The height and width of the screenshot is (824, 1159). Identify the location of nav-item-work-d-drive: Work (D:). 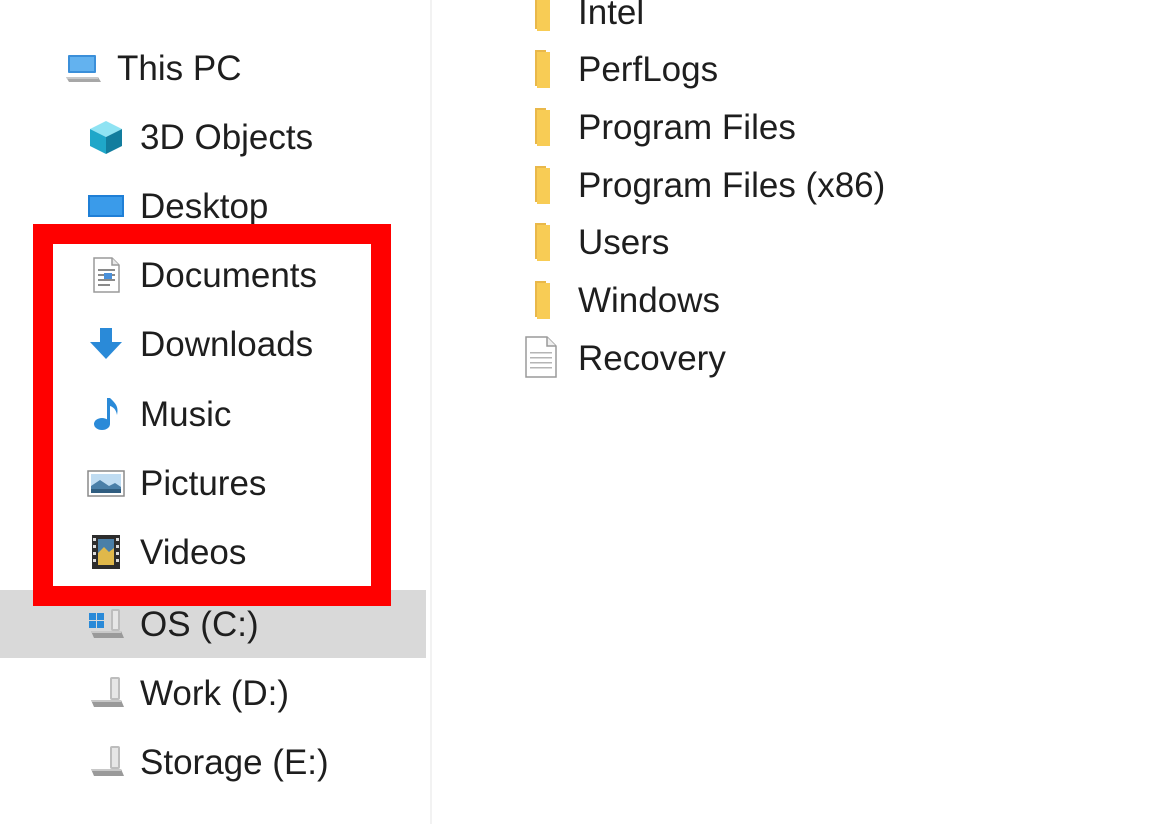
(213, 693).